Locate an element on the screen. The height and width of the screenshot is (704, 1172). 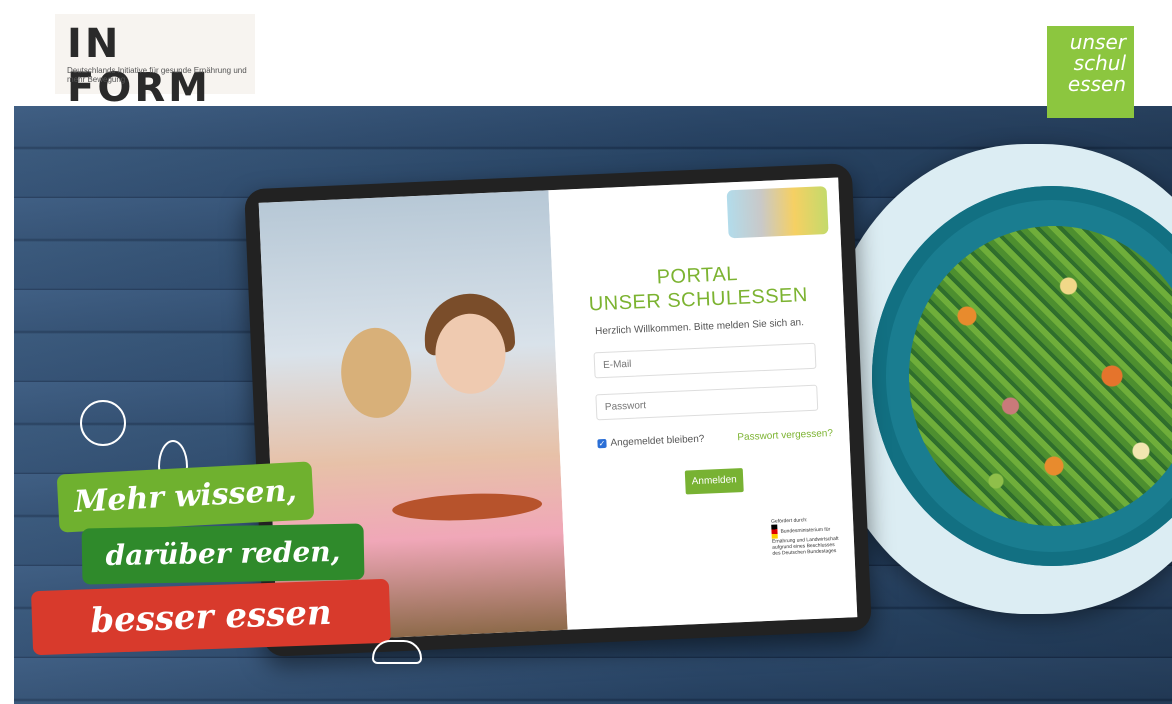
remember-me-label: Angemeldet bleiben? is located at coordinates (657, 441).